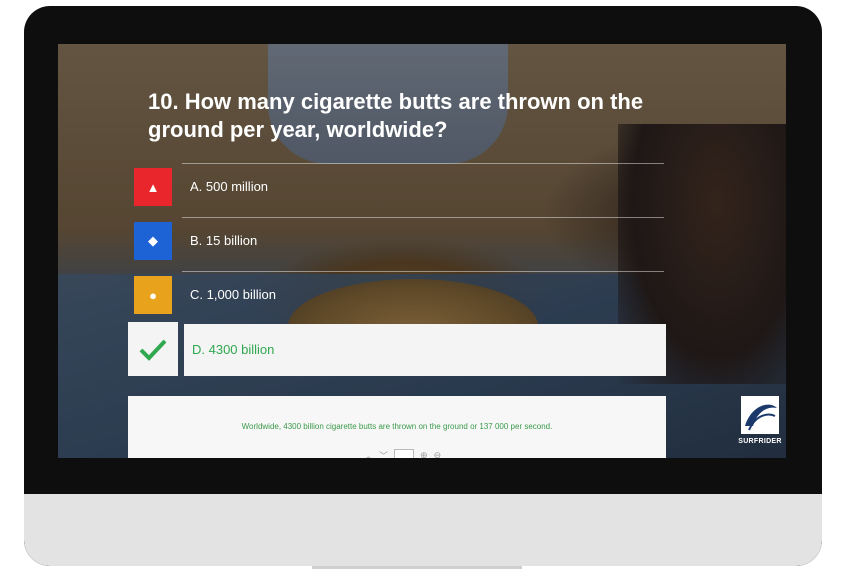 The width and height of the screenshot is (846, 572). Describe the element at coordinates (153, 241) in the screenshot. I see `diamond-icon: ◆` at that location.